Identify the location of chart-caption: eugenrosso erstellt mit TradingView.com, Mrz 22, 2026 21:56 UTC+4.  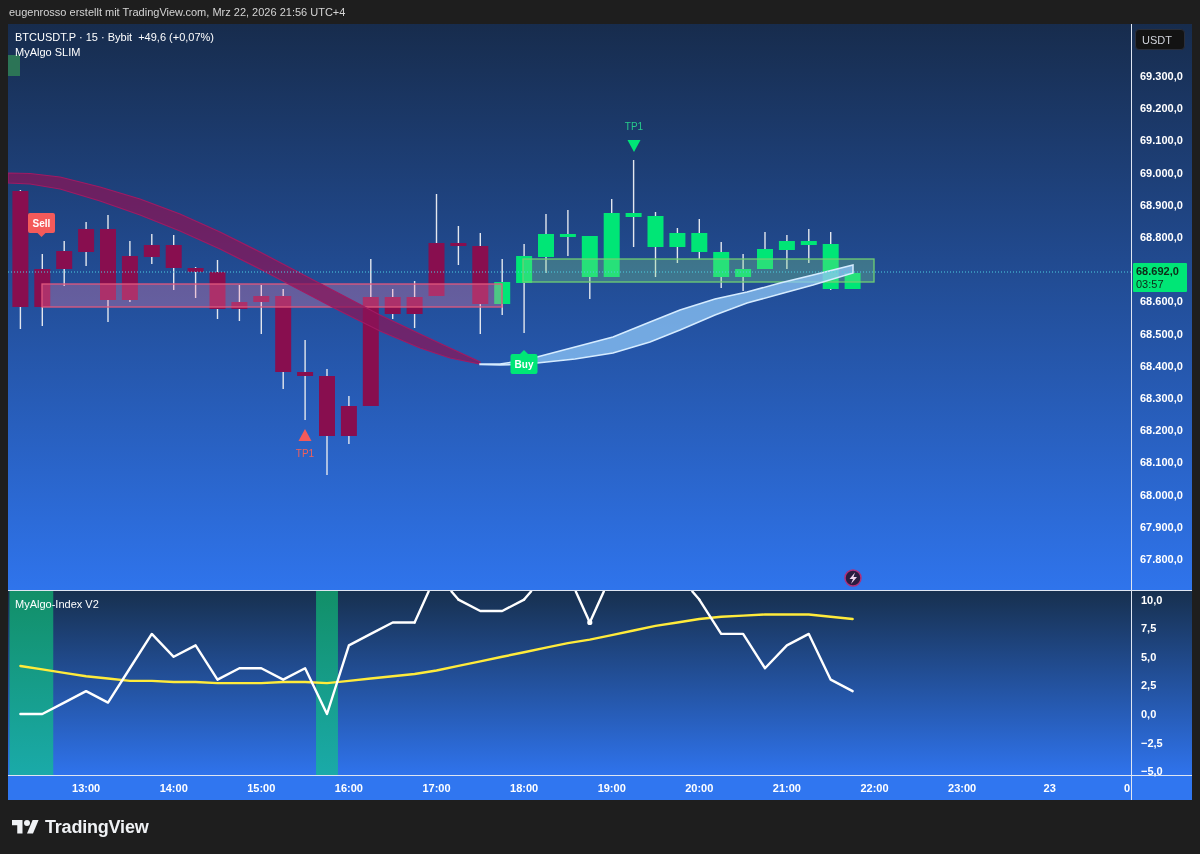
(177, 12).